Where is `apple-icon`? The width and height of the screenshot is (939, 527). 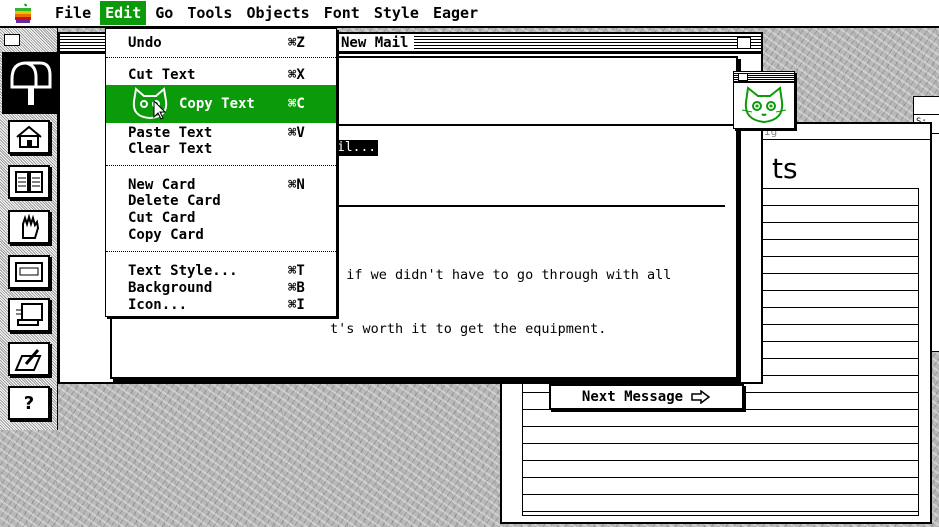
apple-icon is located at coordinates (23, 13).